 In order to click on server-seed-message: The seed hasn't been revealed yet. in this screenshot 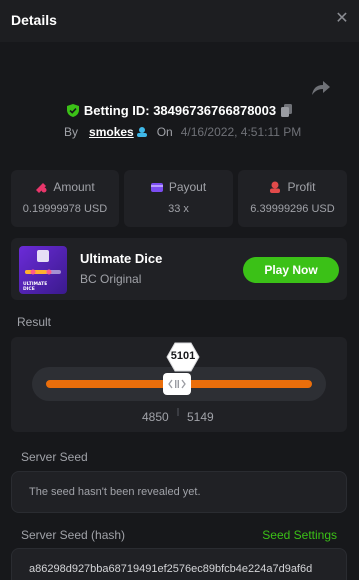, I will do `click(115, 492)`.